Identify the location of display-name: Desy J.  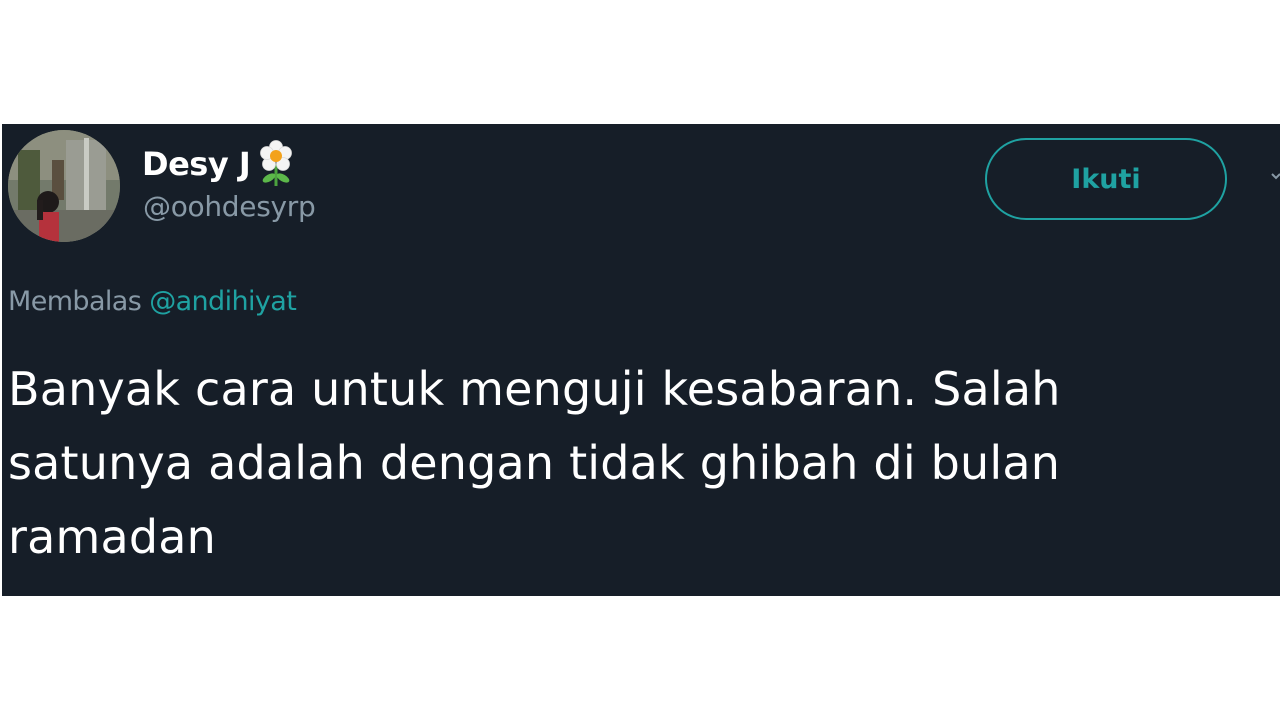
(196, 164).